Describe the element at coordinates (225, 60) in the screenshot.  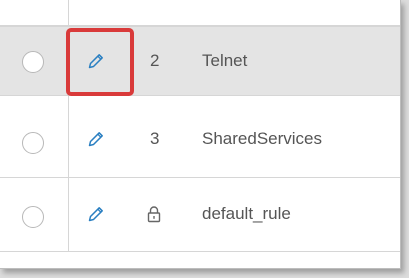
I see `rule-name: Telnet` at that location.